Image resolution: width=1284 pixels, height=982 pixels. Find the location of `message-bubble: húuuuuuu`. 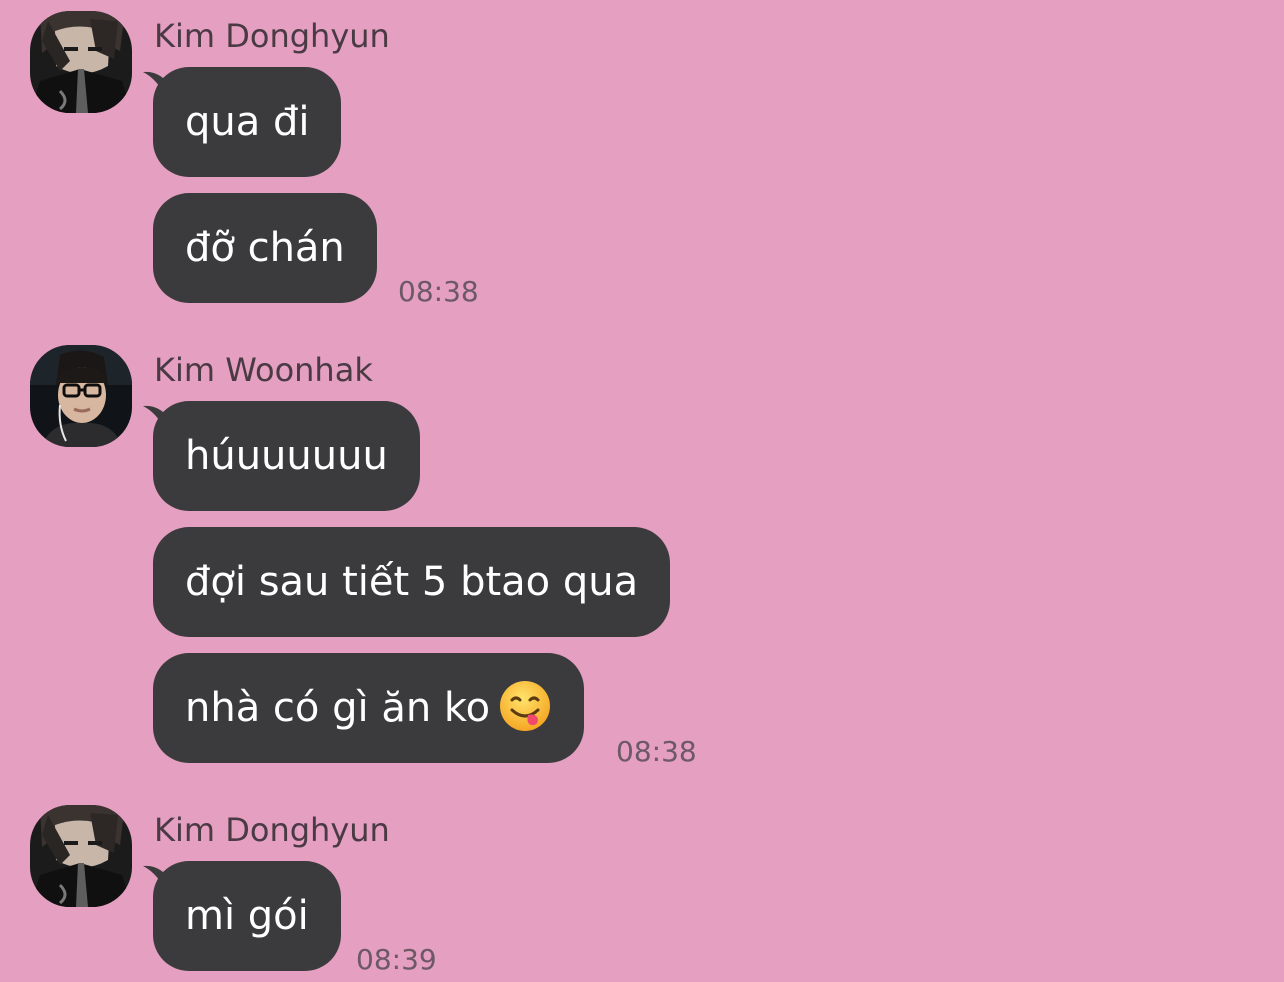

message-bubble: húuuuuuu is located at coordinates (286, 456).